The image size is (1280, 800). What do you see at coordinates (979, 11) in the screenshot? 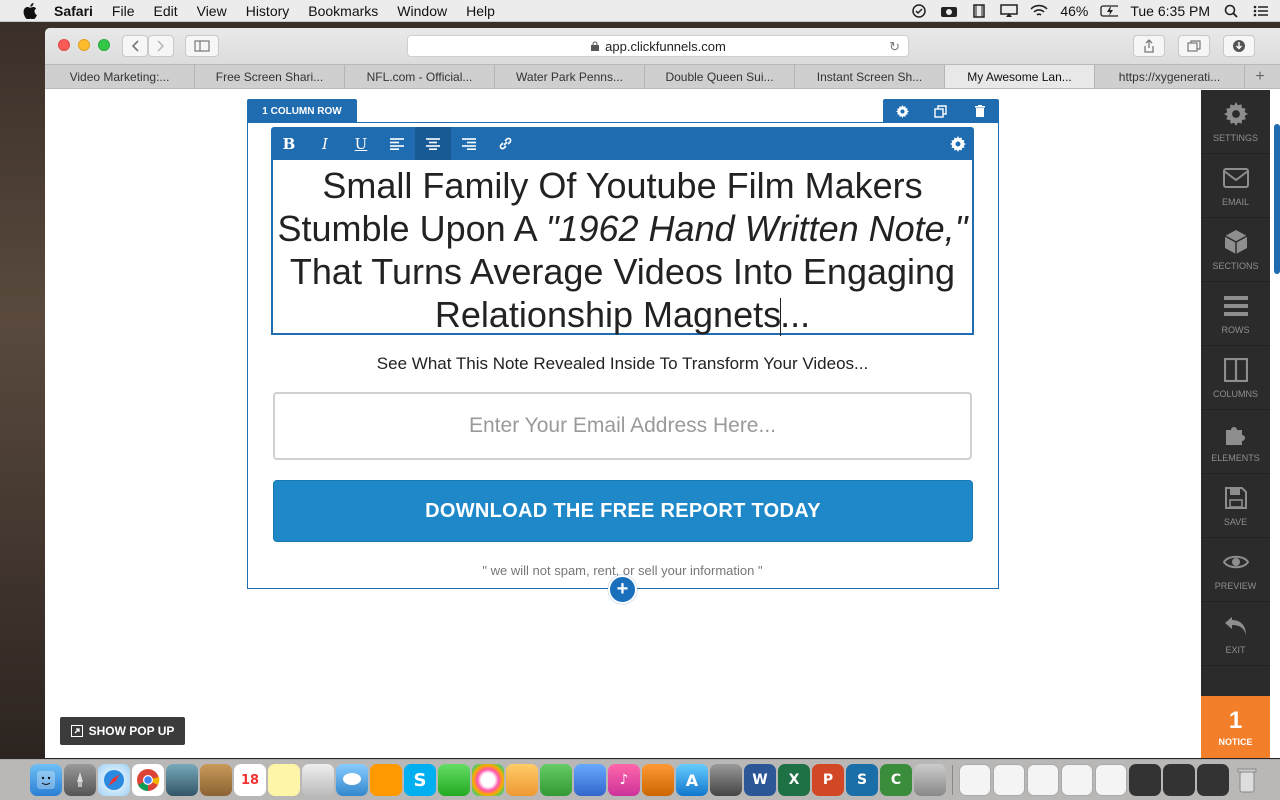
I see `film-icon` at bounding box center [979, 11].